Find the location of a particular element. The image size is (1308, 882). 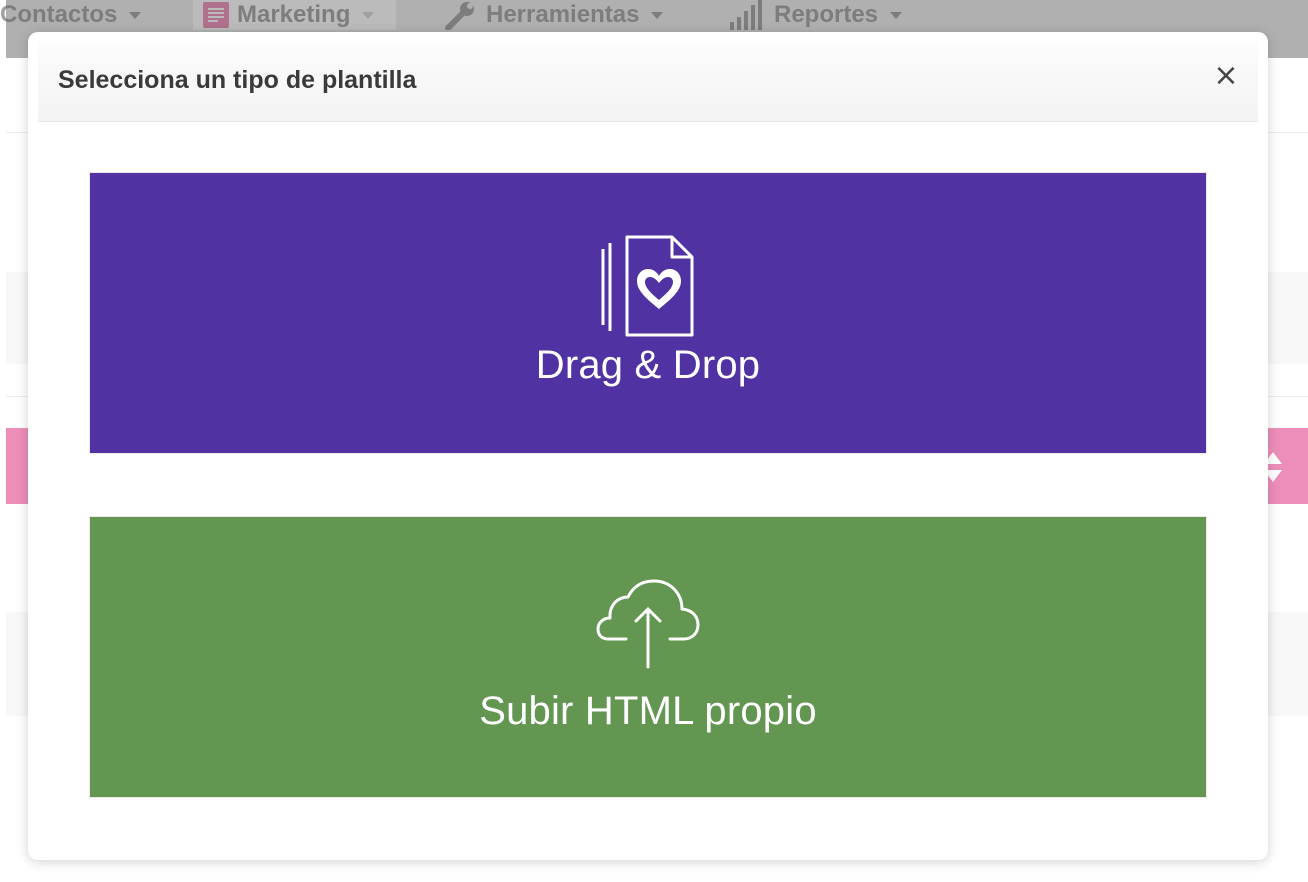

modal-title: Selecciona un tipo de plantilla is located at coordinates (237, 80).